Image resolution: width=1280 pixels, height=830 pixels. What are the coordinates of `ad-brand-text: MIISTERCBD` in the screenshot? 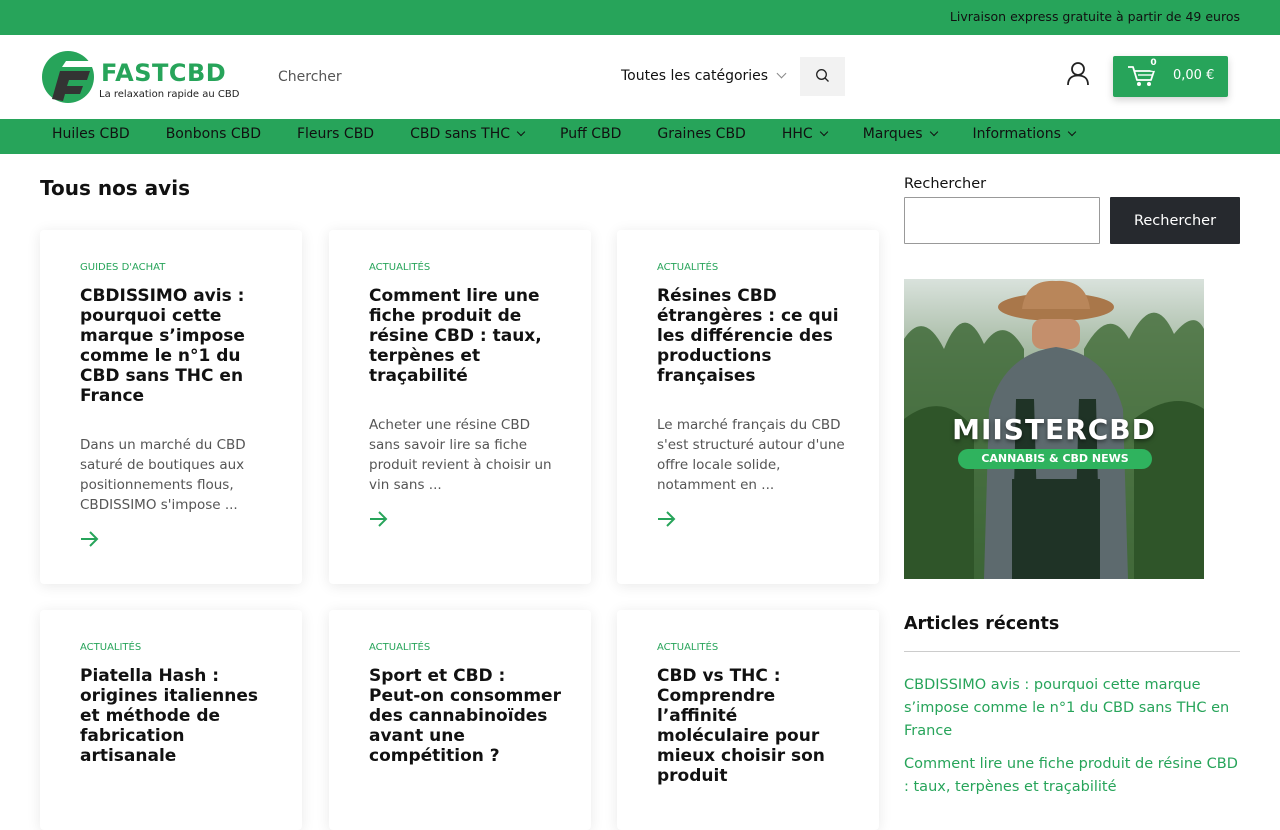 It's located at (1054, 429).